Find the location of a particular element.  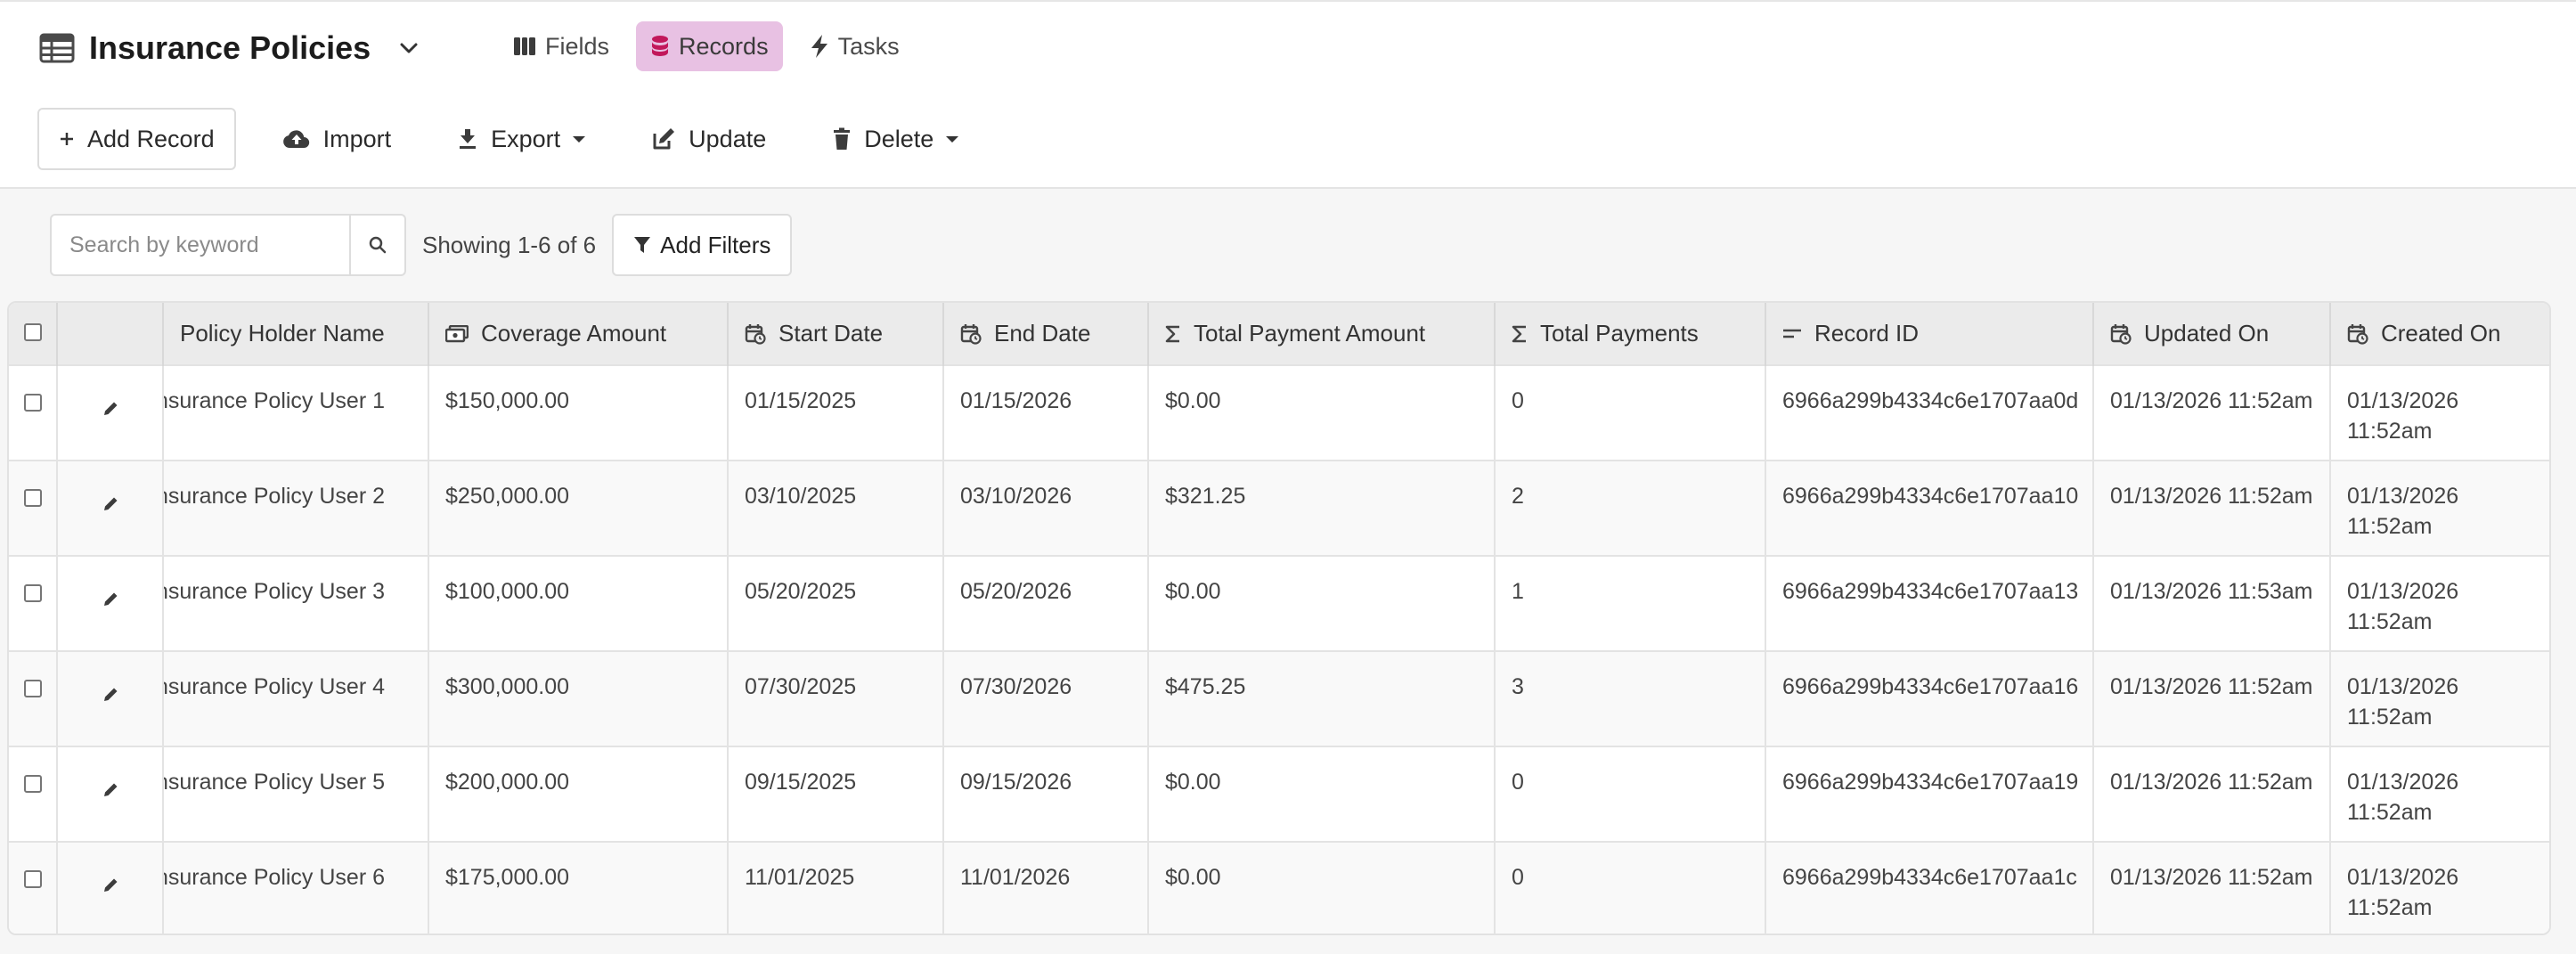

title-area: Insurance Policies is located at coordinates (229, 48).